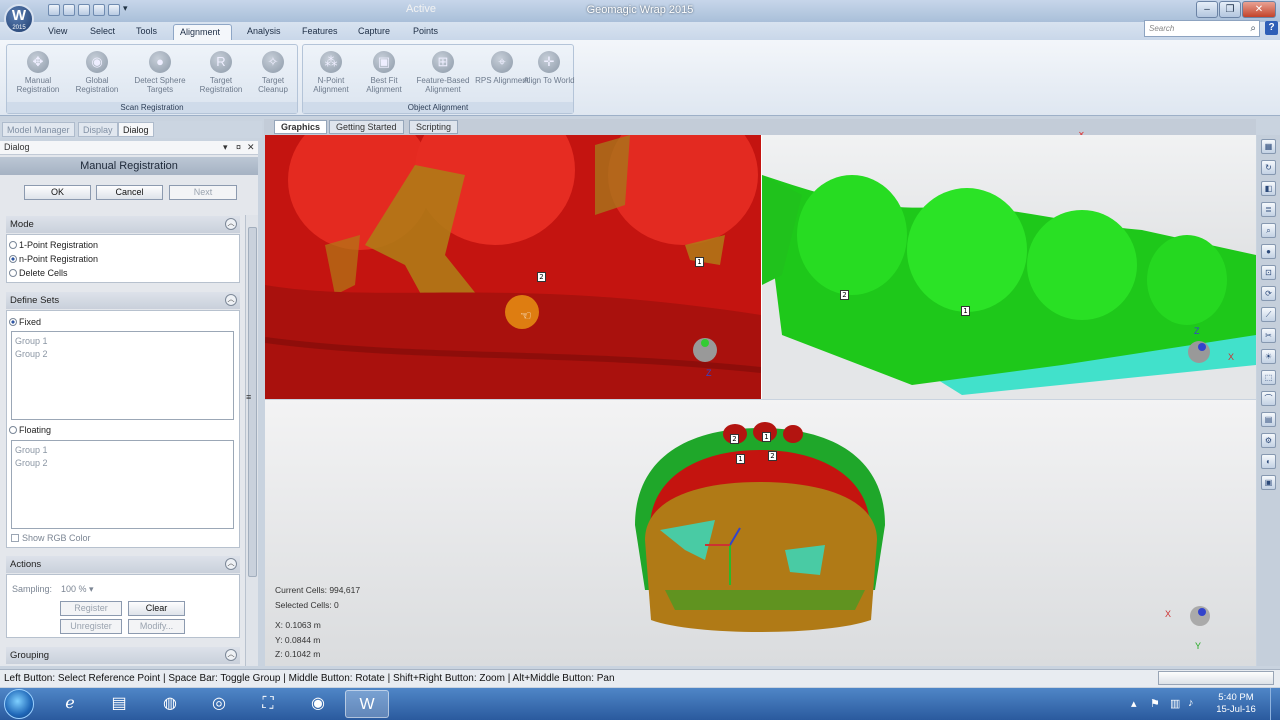 This screenshot has height=720, width=1280. What do you see at coordinates (70, 704) in the screenshot?
I see `internet-explorer-icon: ℯ` at bounding box center [70, 704].